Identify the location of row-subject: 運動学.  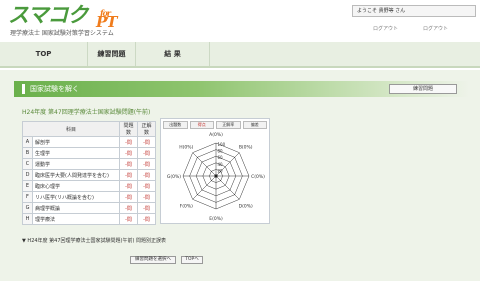
(76, 164).